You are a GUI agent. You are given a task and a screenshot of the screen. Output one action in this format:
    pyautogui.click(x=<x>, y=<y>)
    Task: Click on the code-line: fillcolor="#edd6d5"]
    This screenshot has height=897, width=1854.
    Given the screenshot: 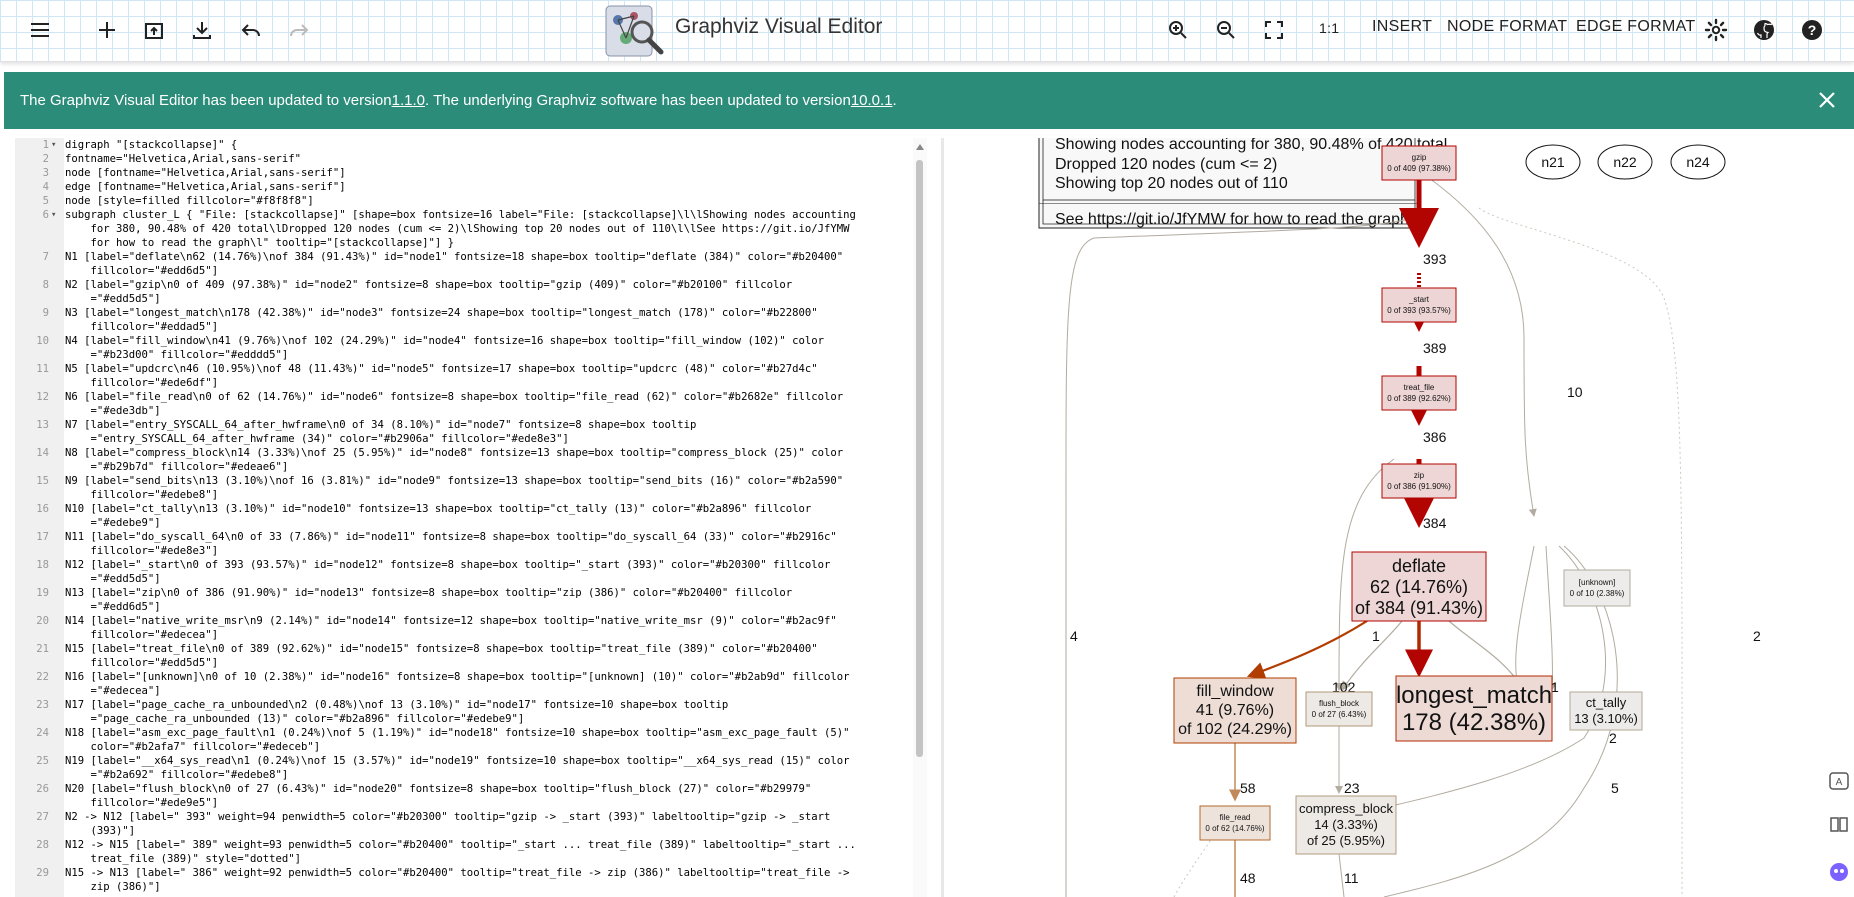 What is the action you would take?
    pyautogui.click(x=463, y=271)
    